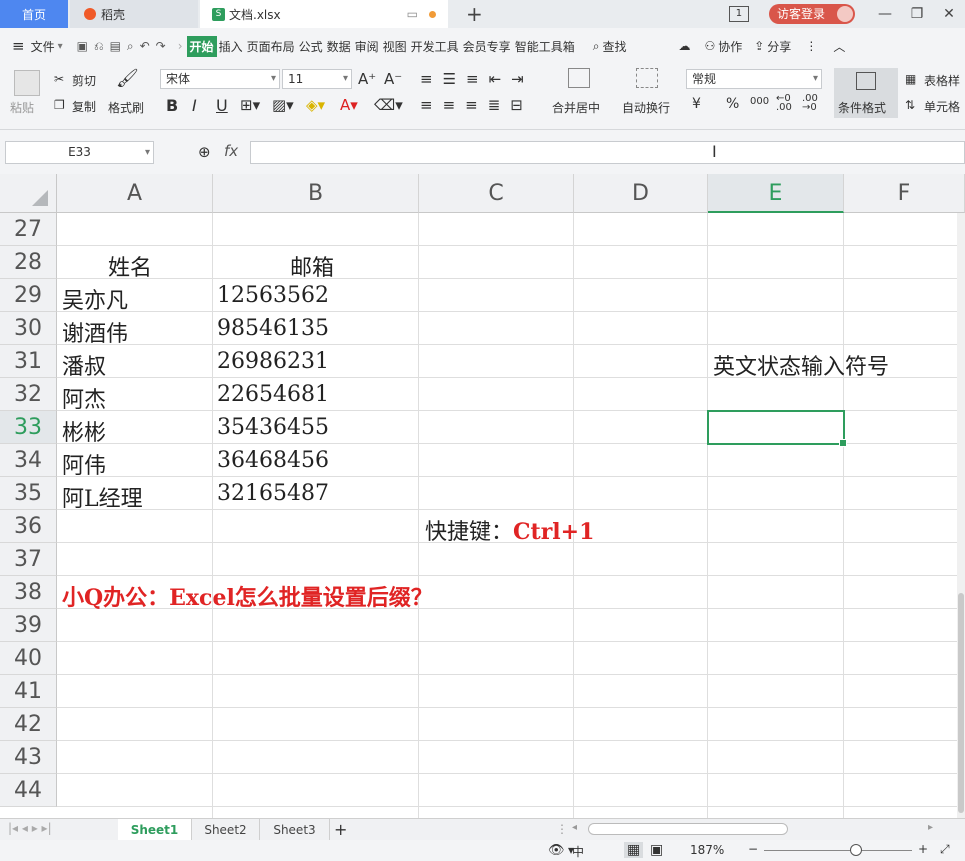  Describe the element at coordinates (231, 46) in the screenshot. I see `menu-tab-insert: 插入` at that location.